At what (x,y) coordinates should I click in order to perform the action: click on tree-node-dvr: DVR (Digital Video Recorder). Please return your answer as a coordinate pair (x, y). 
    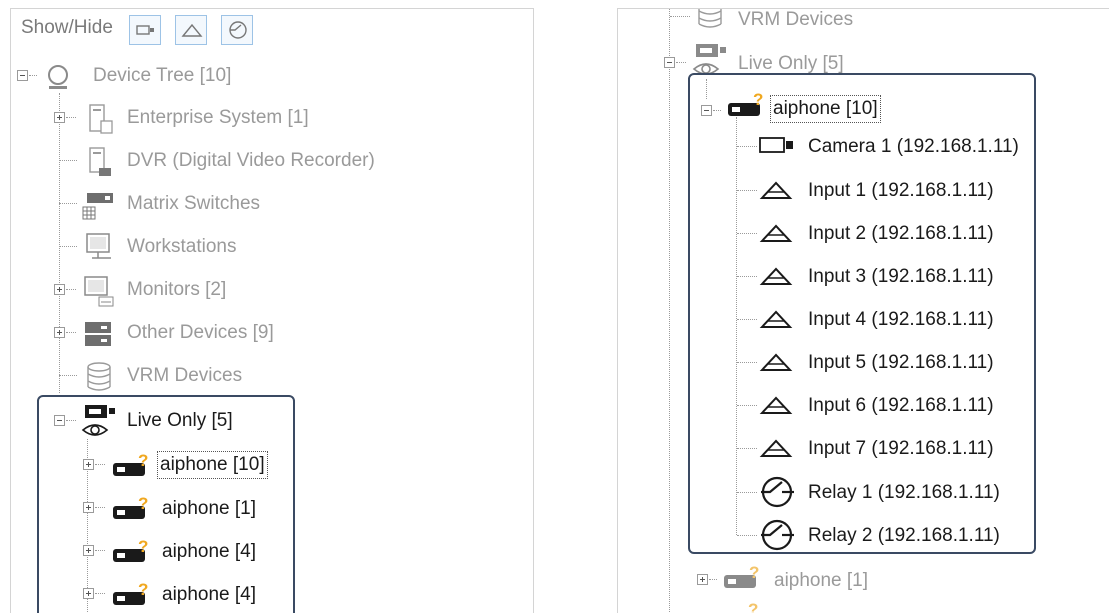
    Looking at the image, I should click on (271, 162).